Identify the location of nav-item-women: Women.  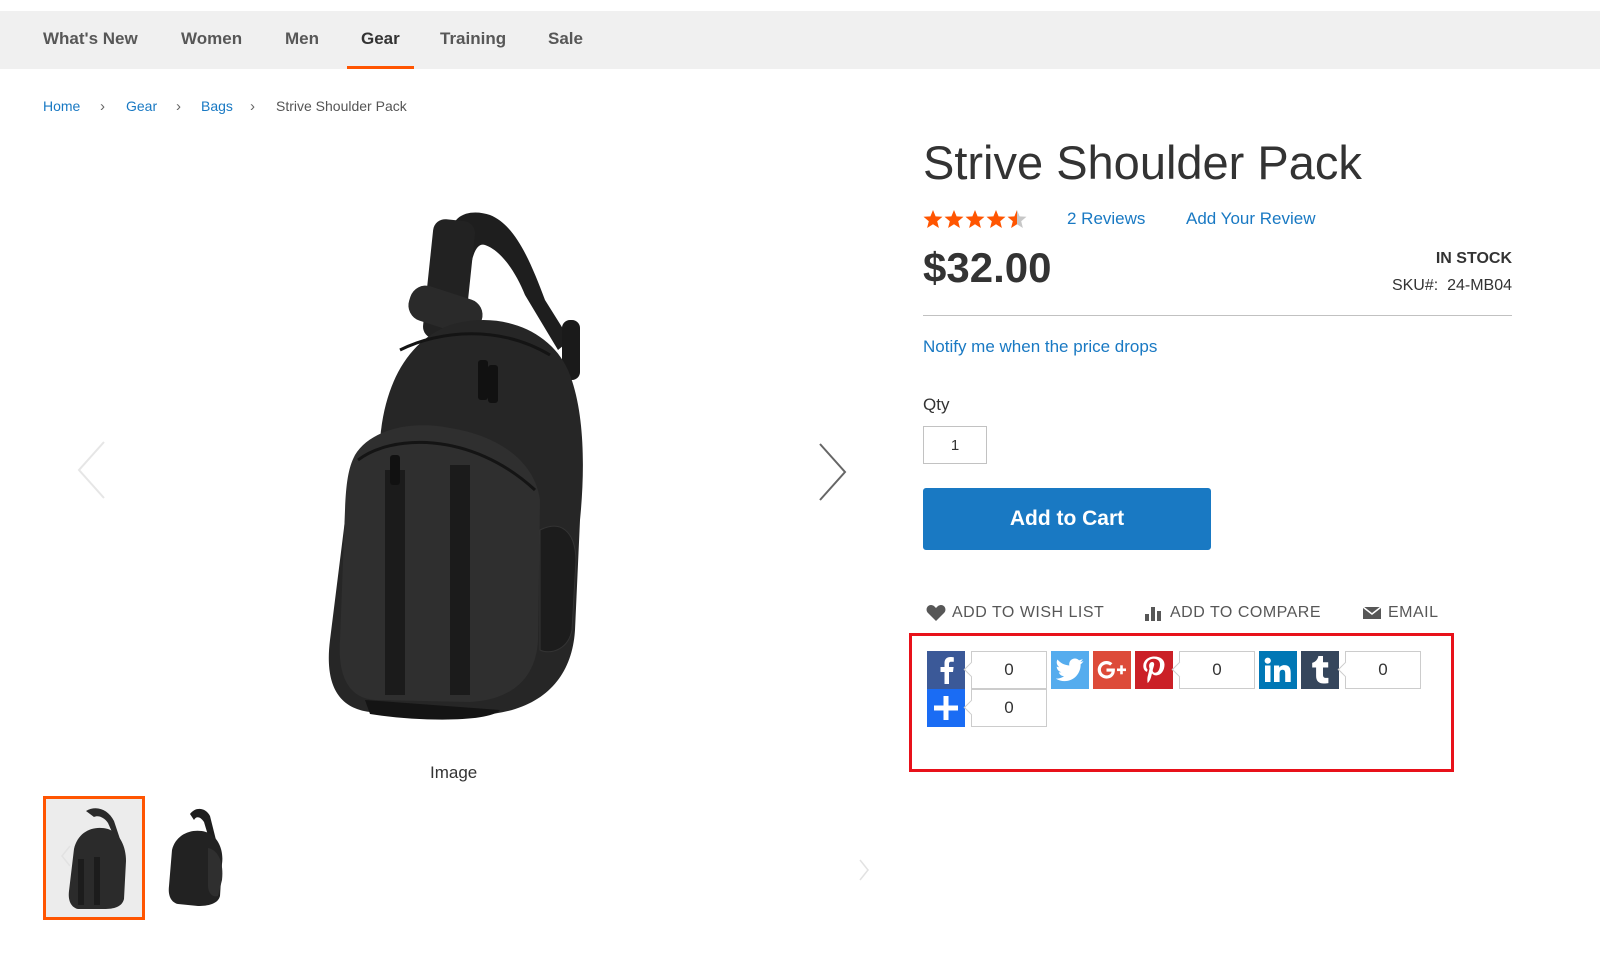
(211, 40).